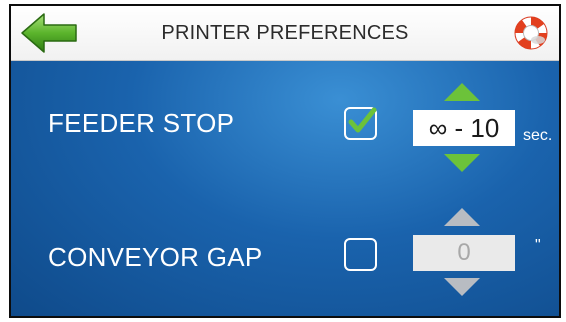  I want to click on help-button, so click(531, 33).